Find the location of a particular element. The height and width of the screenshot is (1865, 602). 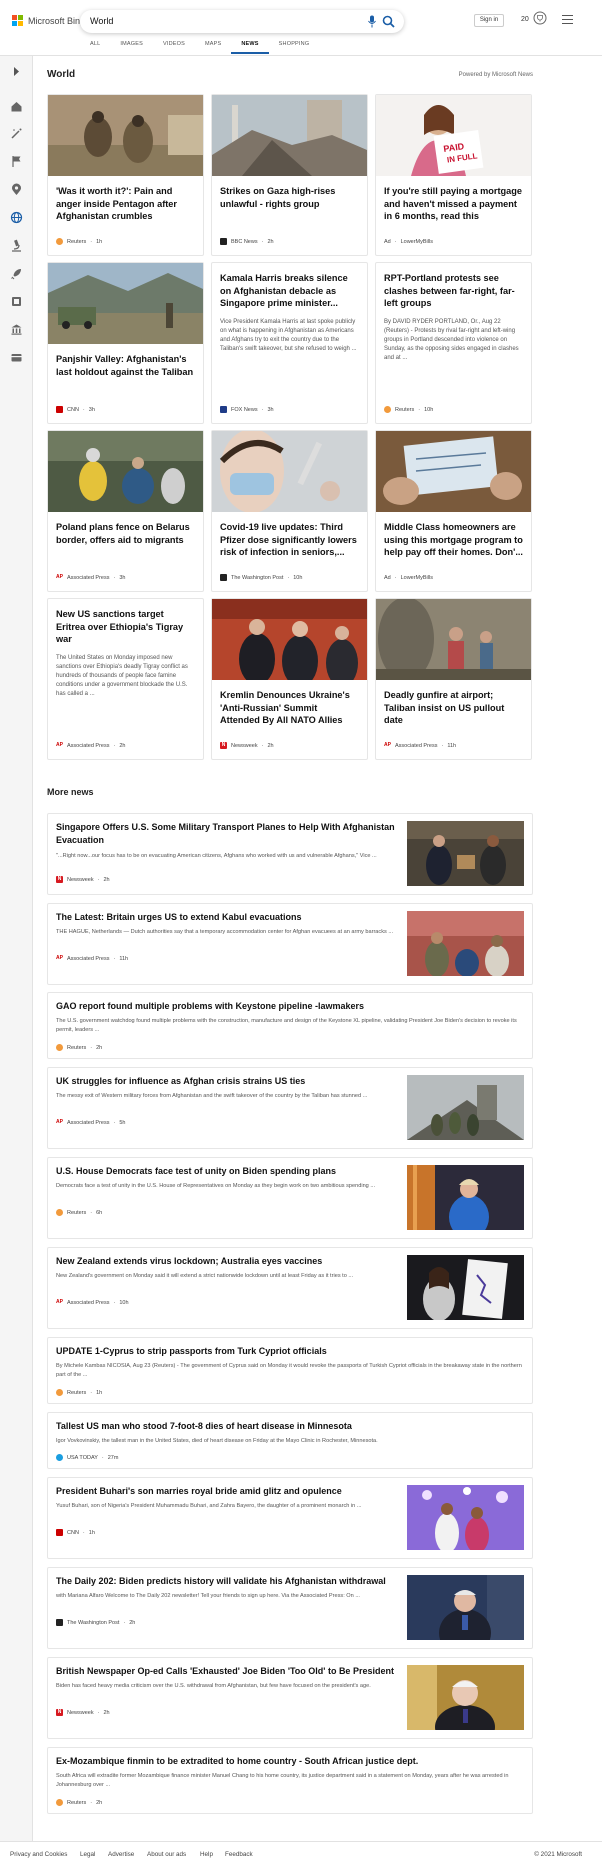

expand-chevron-icon is located at coordinates (16, 71).